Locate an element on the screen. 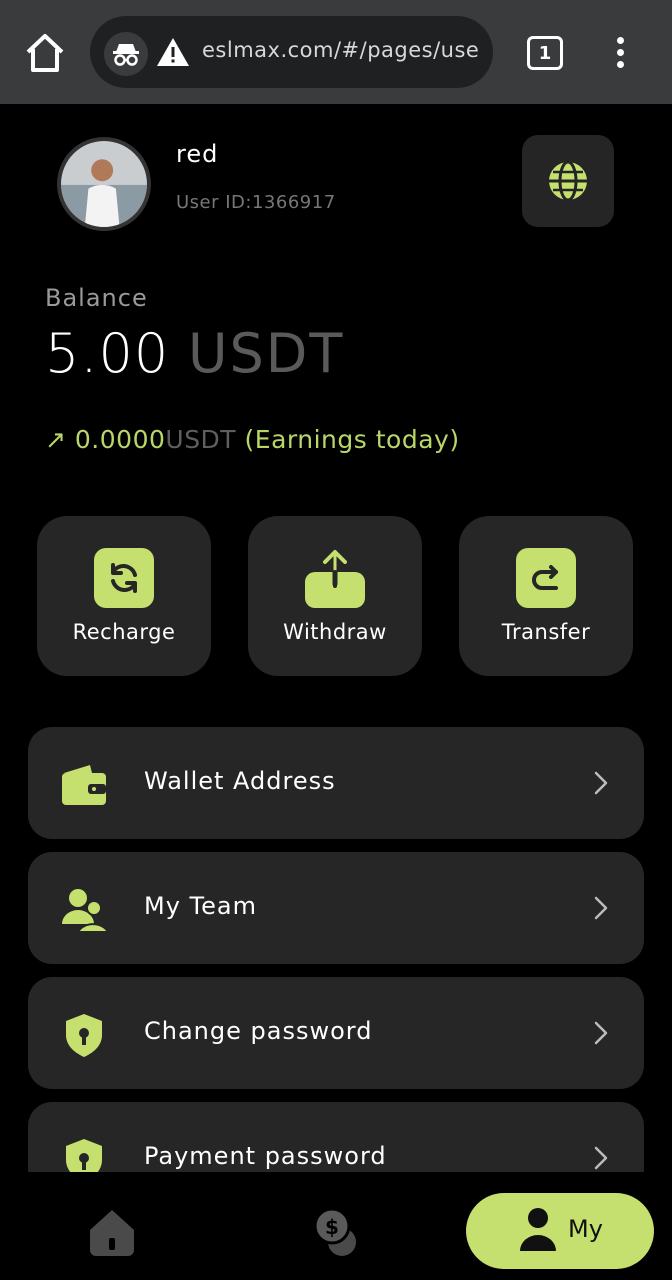 This screenshot has width=672, height=1280. wallet-icon is located at coordinates (84, 785).